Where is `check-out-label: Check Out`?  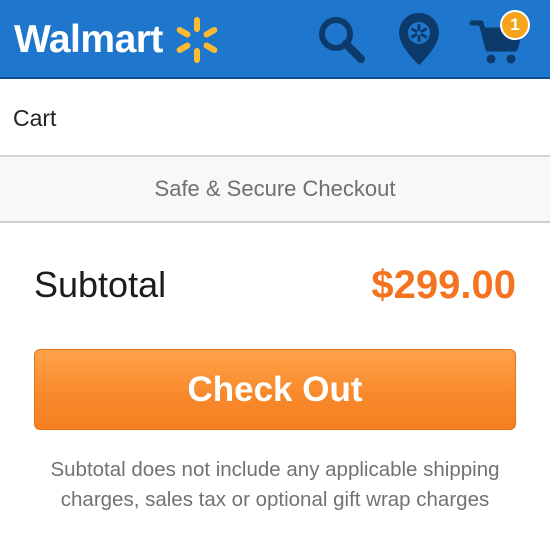 check-out-label: Check Out is located at coordinates (275, 389).